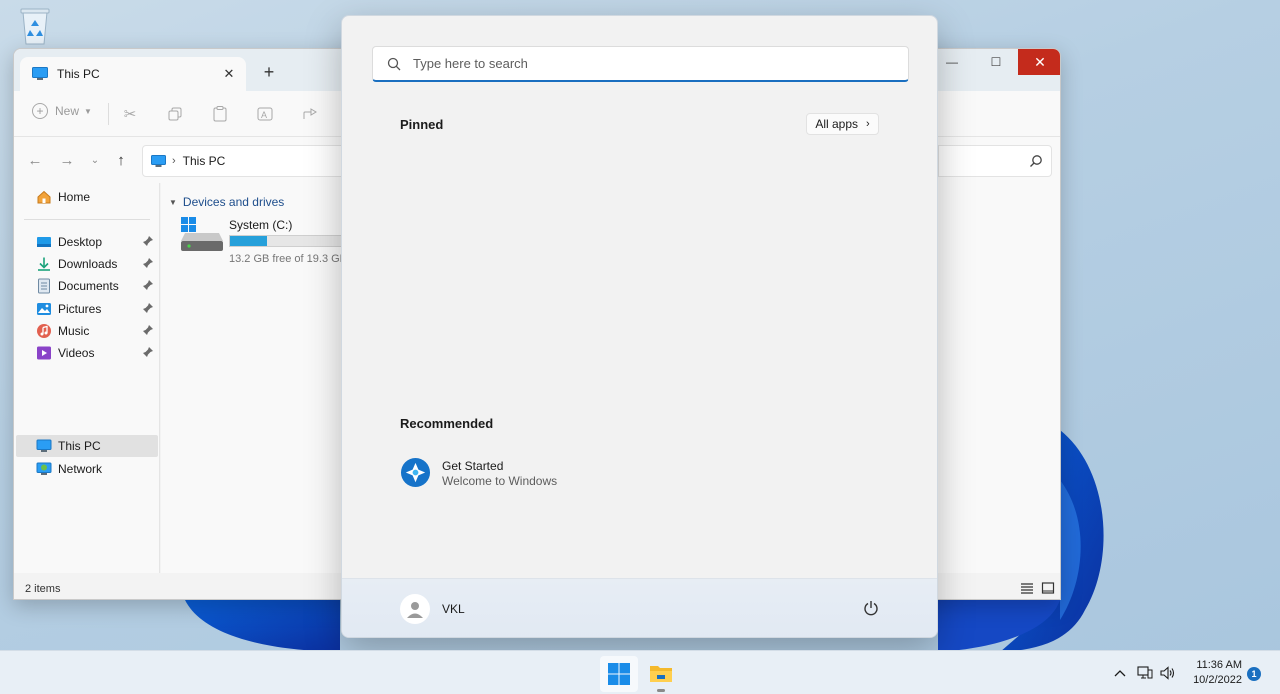 This screenshot has width=1280, height=694. Describe the element at coordinates (80, 469) in the screenshot. I see `sidebar-item-label: Network` at that location.